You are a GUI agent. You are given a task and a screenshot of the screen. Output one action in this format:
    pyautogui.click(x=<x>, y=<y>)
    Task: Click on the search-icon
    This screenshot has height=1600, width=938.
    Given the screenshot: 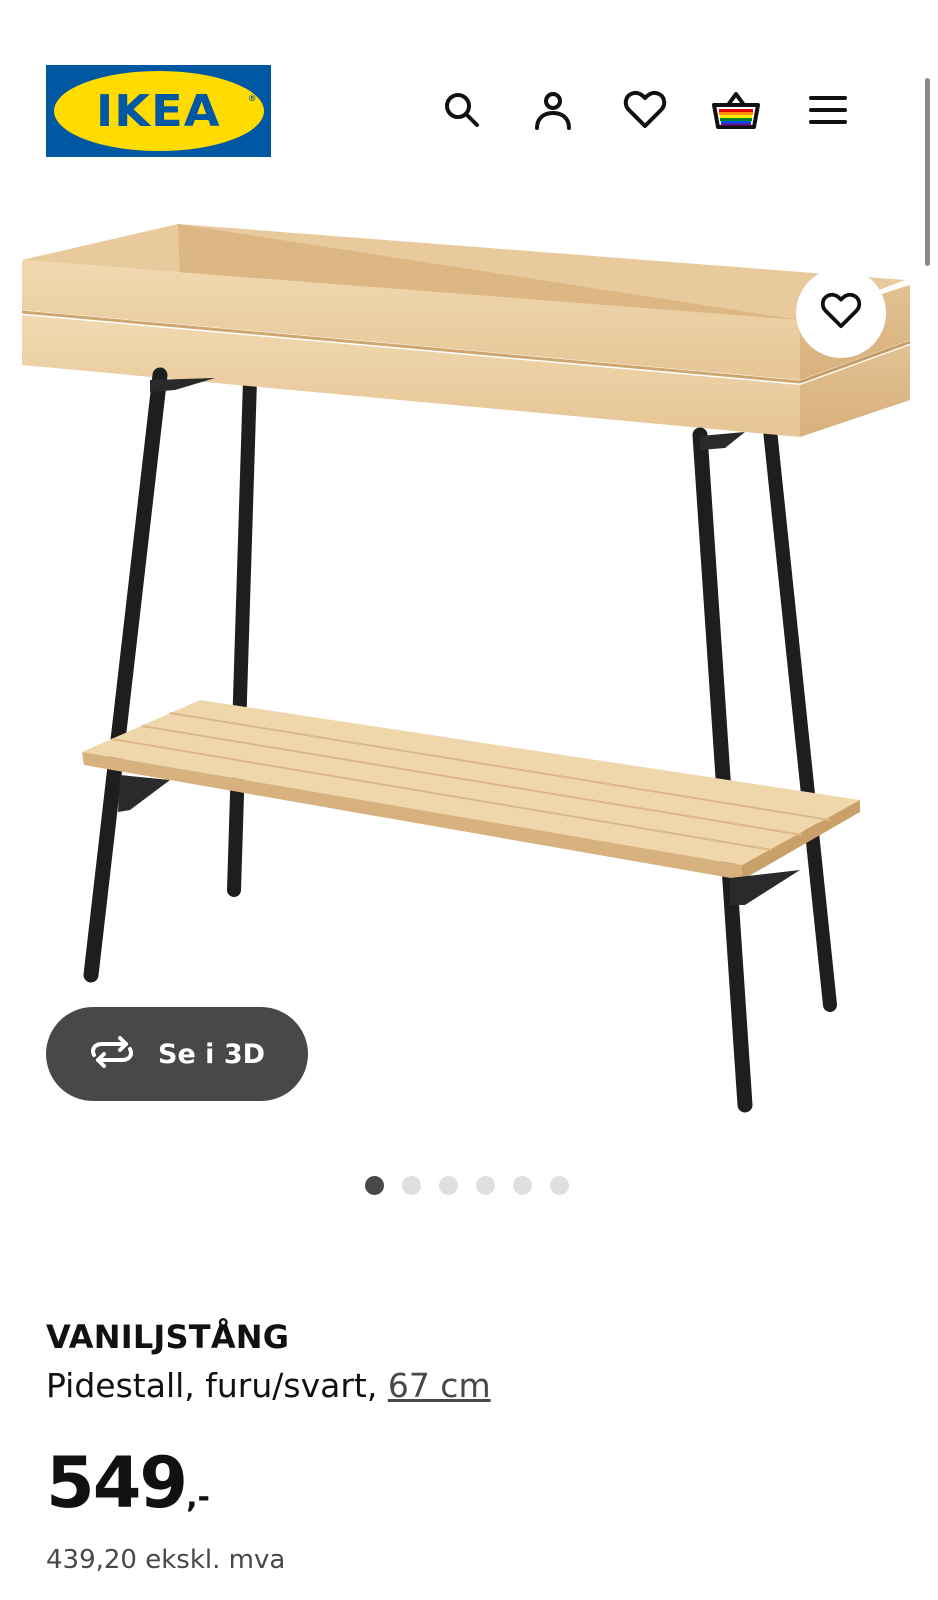 What is the action you would take?
    pyautogui.click(x=462, y=110)
    